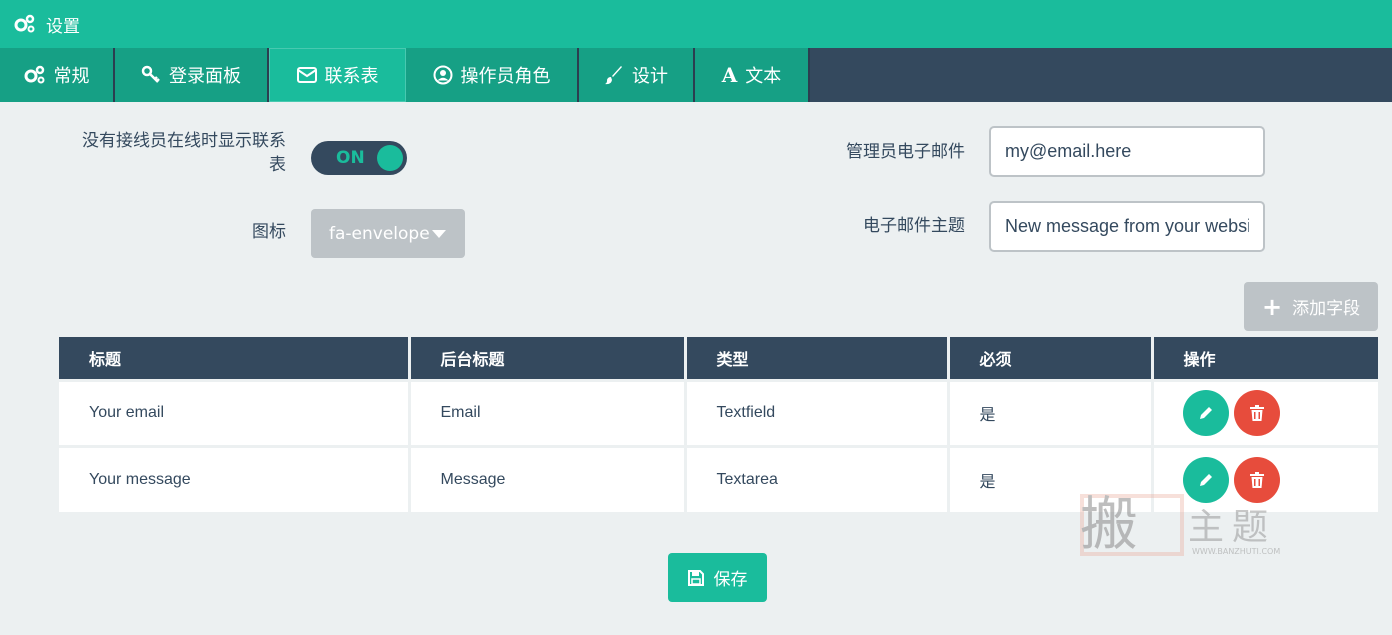  Describe the element at coordinates (914, 226) in the screenshot. I see `email-subject-label: 电子邮件主题` at that location.